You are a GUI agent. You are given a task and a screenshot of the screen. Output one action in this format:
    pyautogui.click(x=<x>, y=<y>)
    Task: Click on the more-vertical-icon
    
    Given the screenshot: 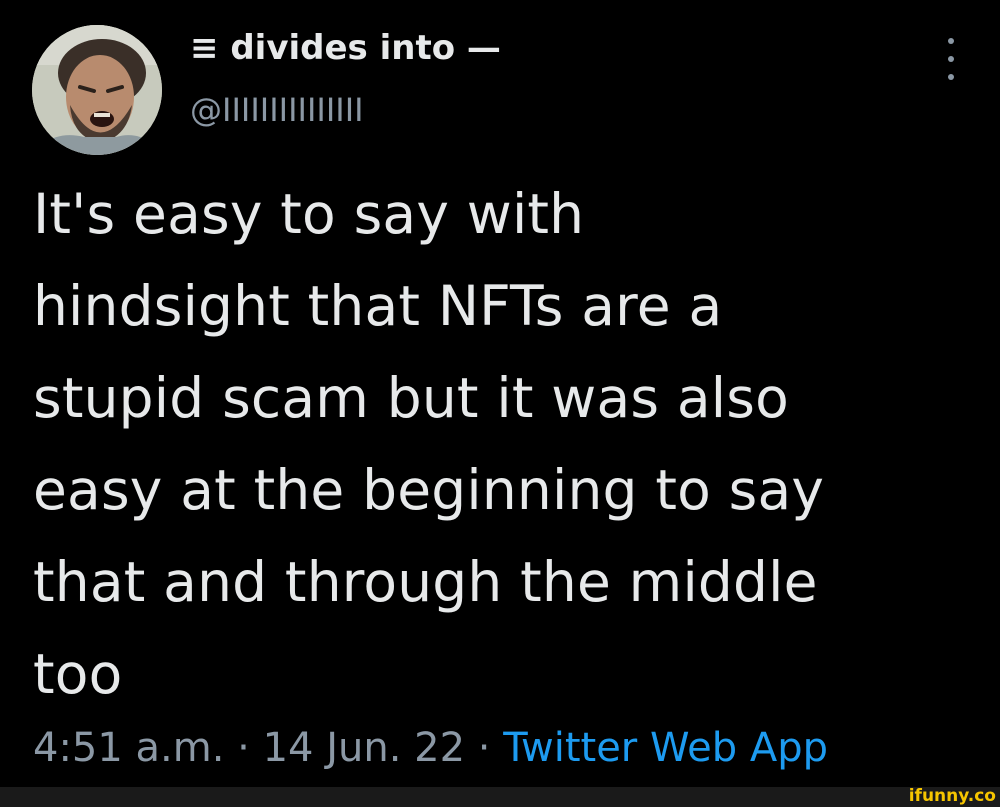 What is the action you would take?
    pyautogui.click(x=951, y=59)
    